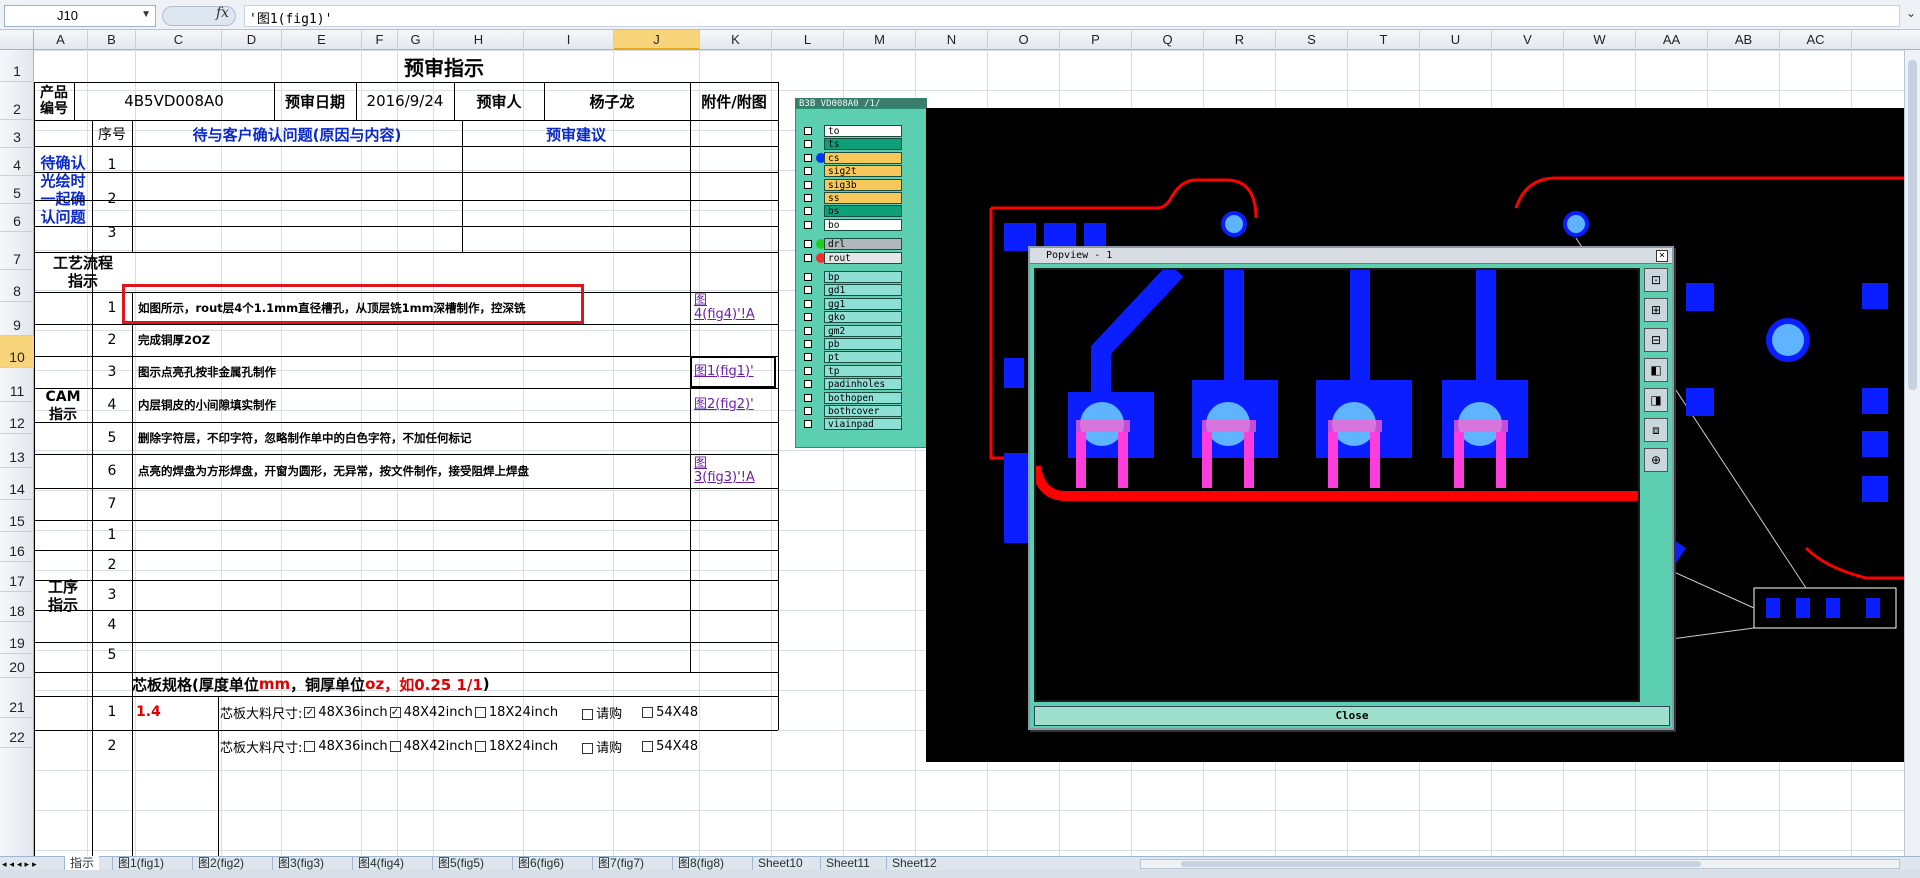 The image size is (1920, 878). Describe the element at coordinates (1024, 40) in the screenshot. I see `column-header-o: O` at that location.